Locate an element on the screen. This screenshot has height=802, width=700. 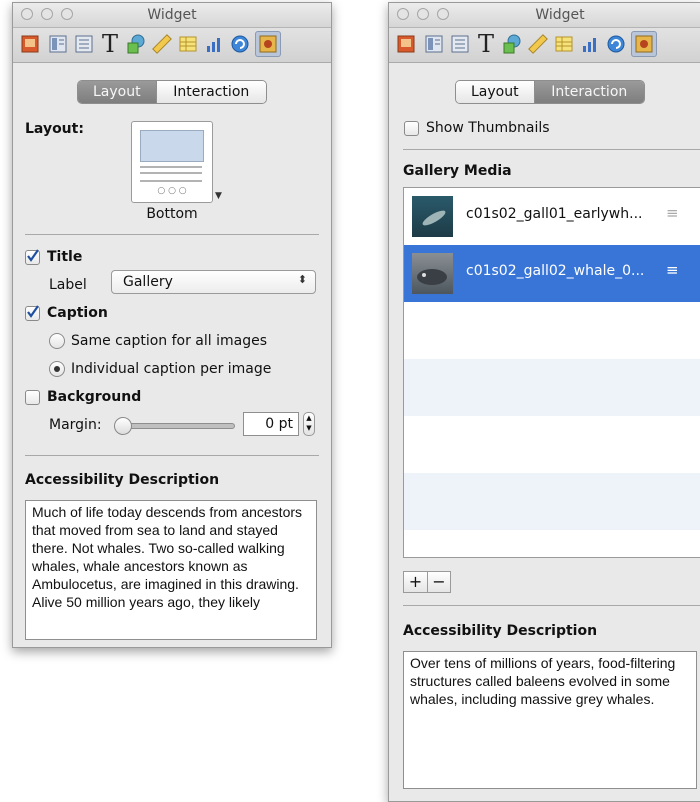
add-media-button: + is located at coordinates (415, 582).